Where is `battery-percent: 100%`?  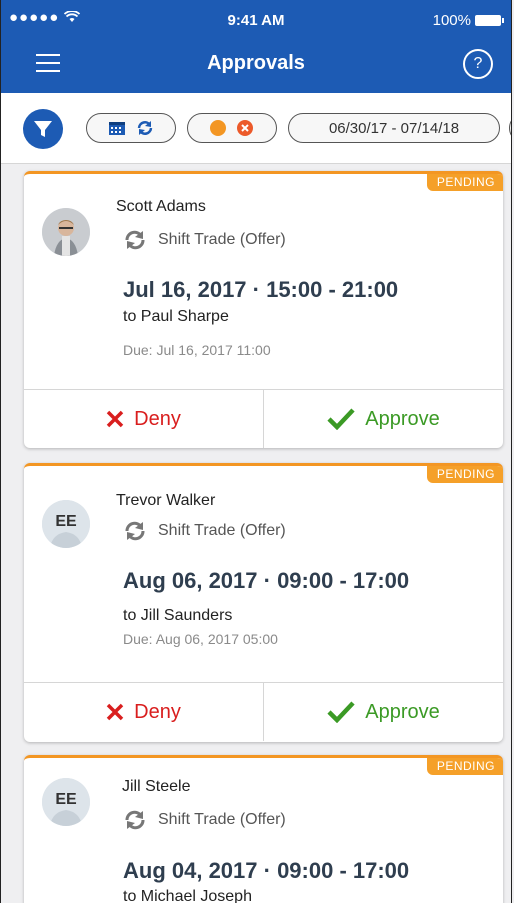
battery-percent: 100% is located at coordinates (451, 20).